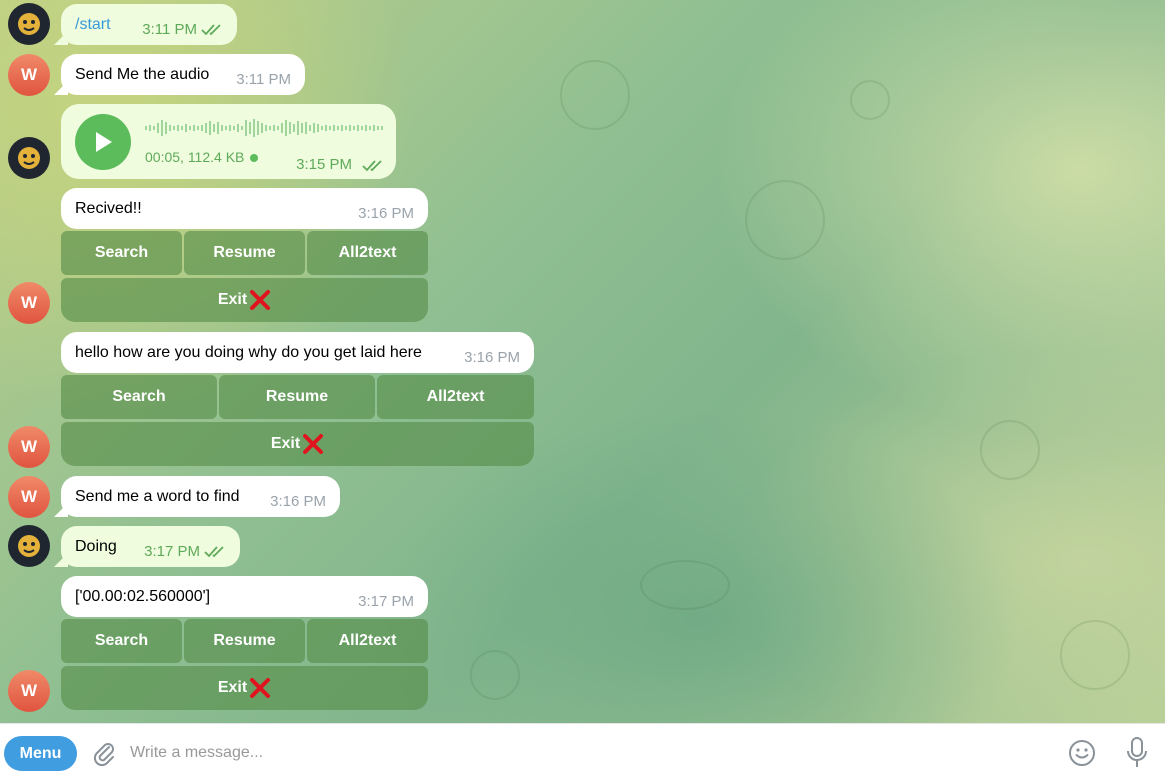 The height and width of the screenshot is (781, 1165). Describe the element at coordinates (96, 546) in the screenshot. I see `message-text: Doing` at that location.